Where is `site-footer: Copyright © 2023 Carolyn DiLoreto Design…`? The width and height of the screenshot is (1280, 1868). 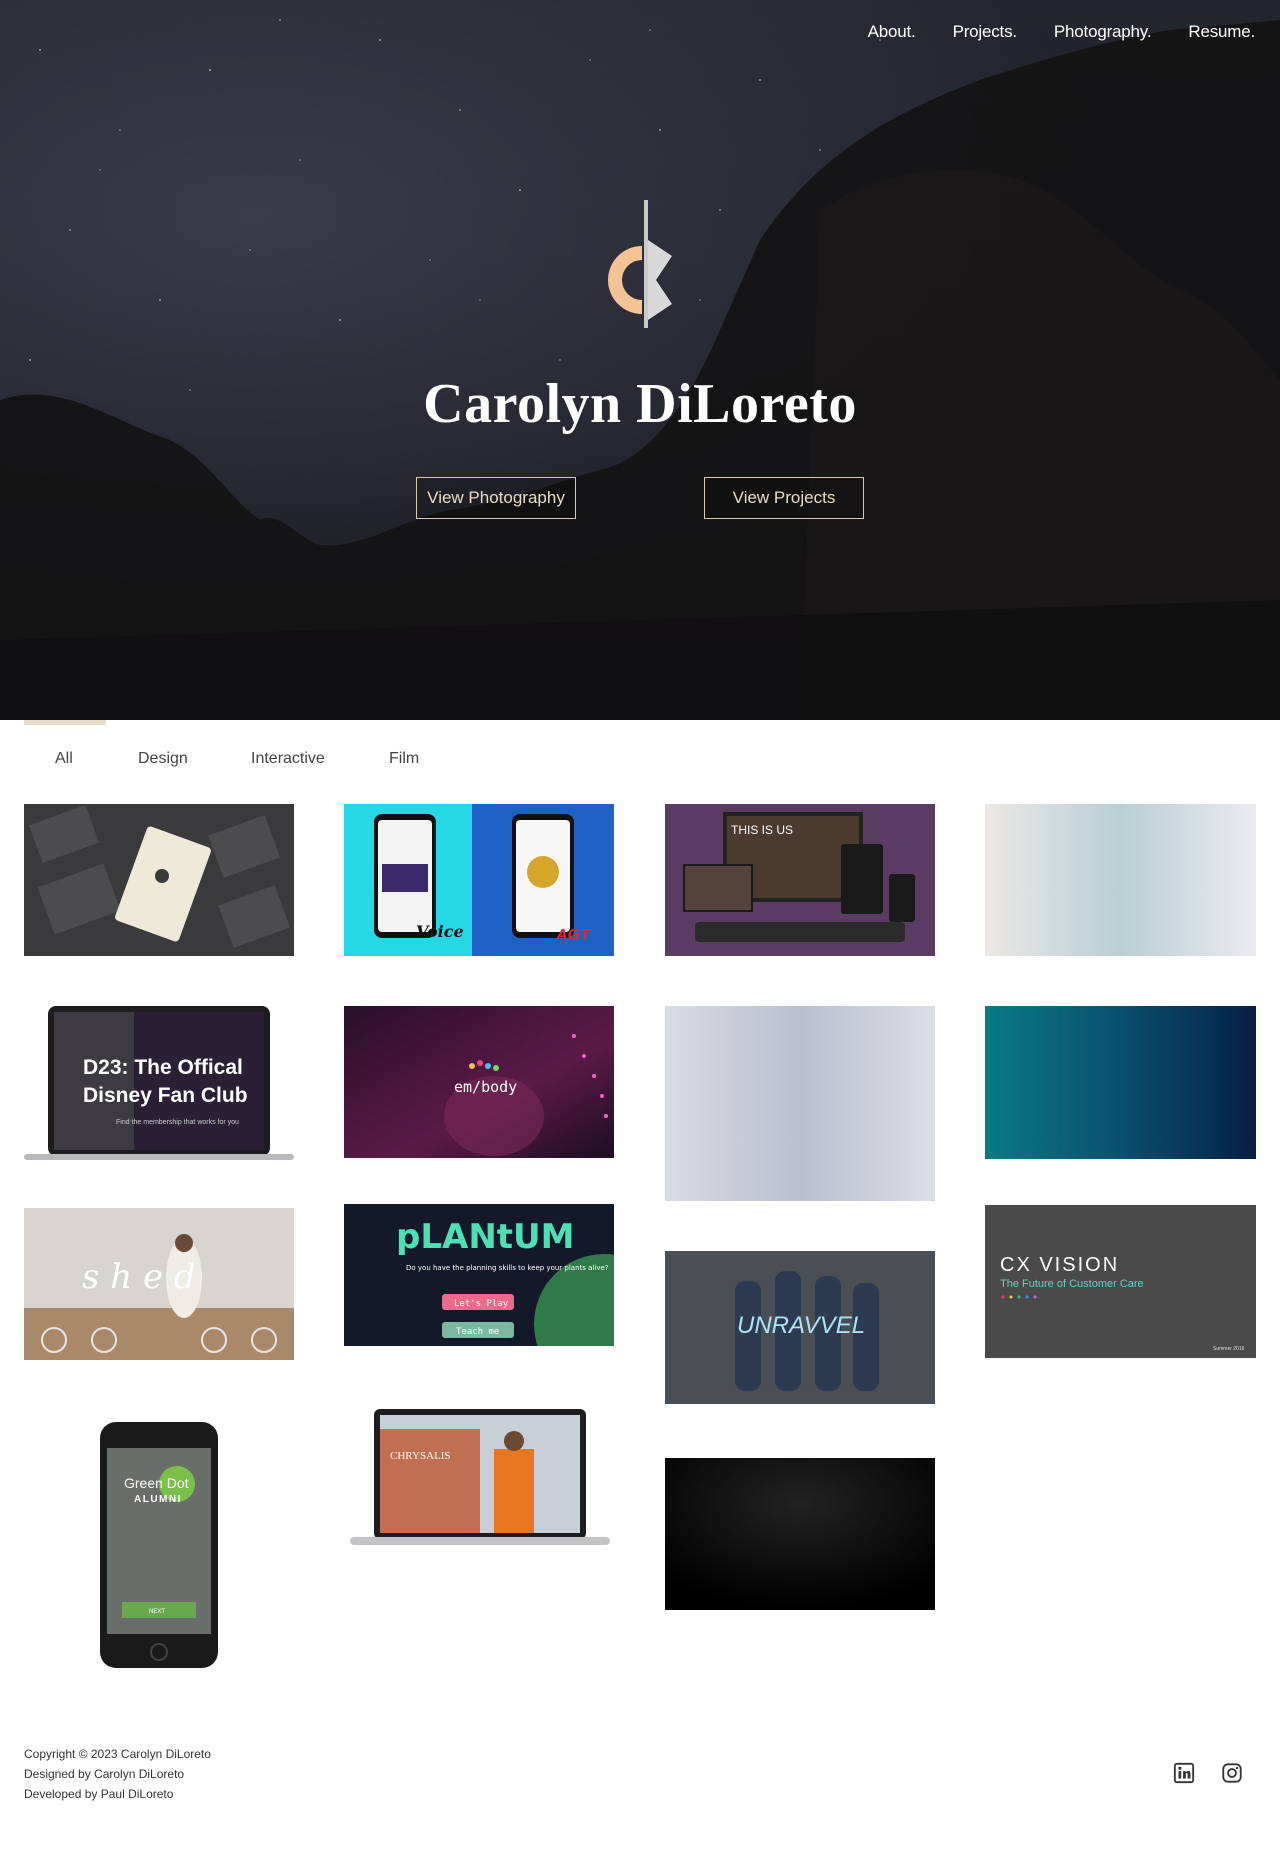
site-footer: Copyright © 2023 Carolyn DiLoreto Design… is located at coordinates (640, 1806).